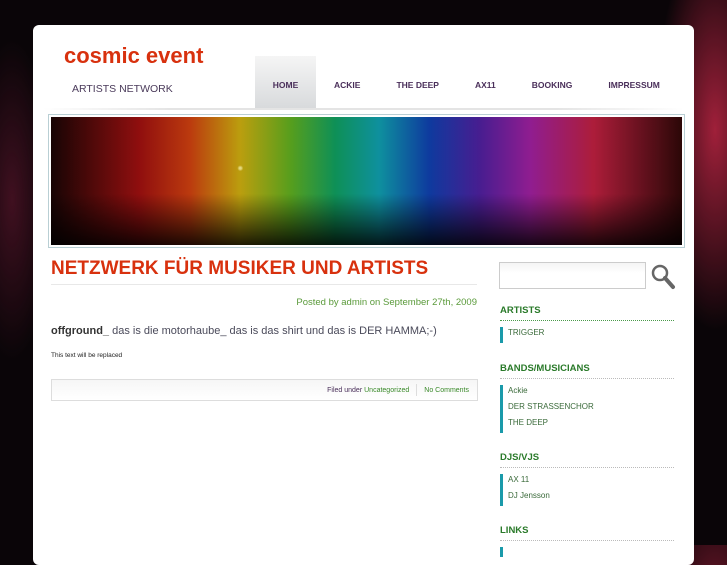  Describe the element at coordinates (633, 82) in the screenshot. I see `nav-impressum: IMPRESSUM` at that location.